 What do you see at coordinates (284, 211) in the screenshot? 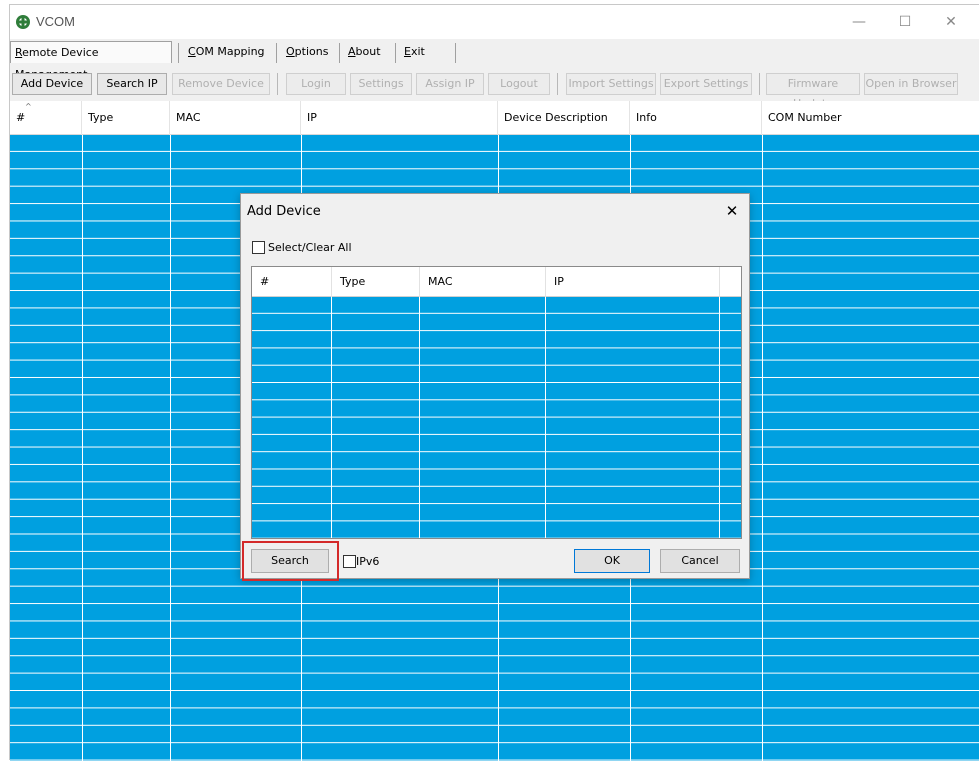
I see `dialog-title: Add Device` at bounding box center [284, 211].